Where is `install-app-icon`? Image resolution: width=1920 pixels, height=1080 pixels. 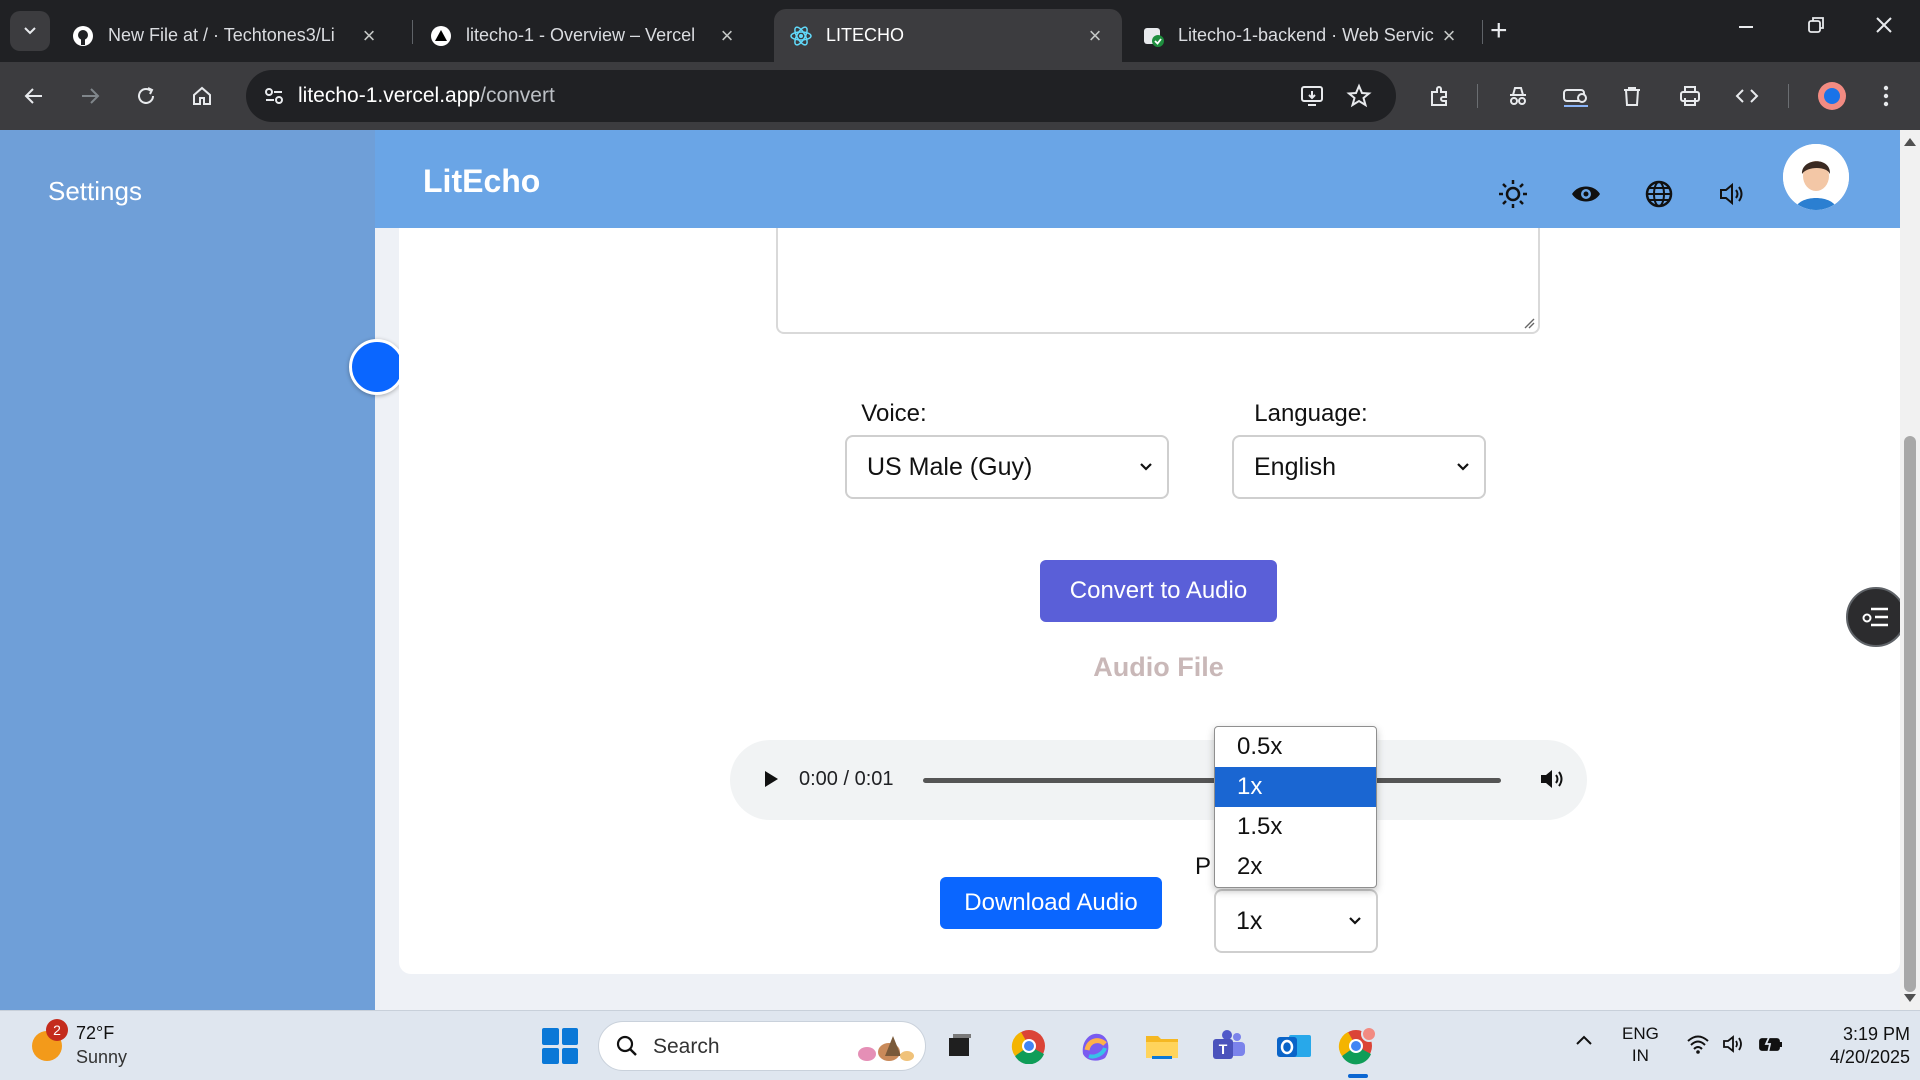
install-app-icon is located at coordinates (1313, 98).